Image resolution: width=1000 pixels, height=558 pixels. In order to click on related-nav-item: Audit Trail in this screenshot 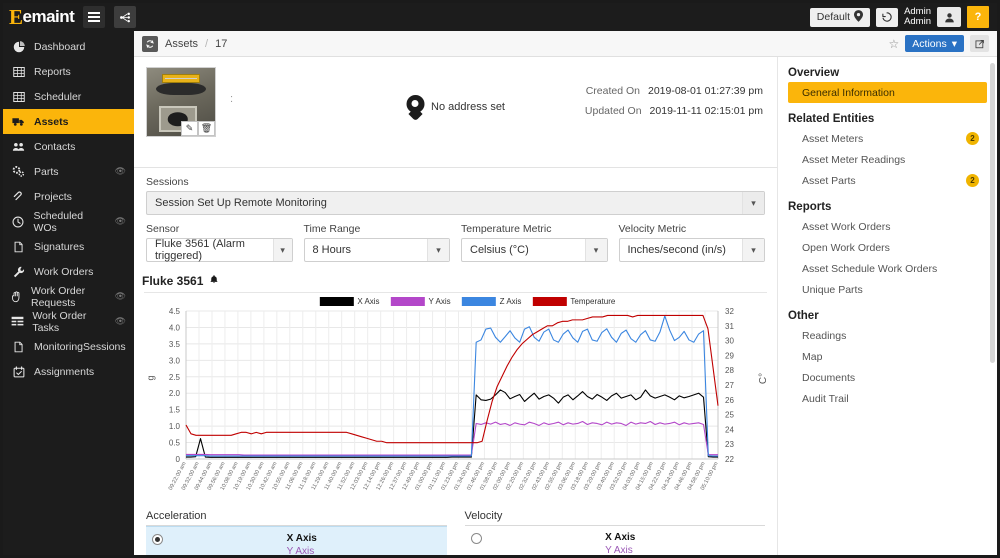, I will do `click(887, 398)`.